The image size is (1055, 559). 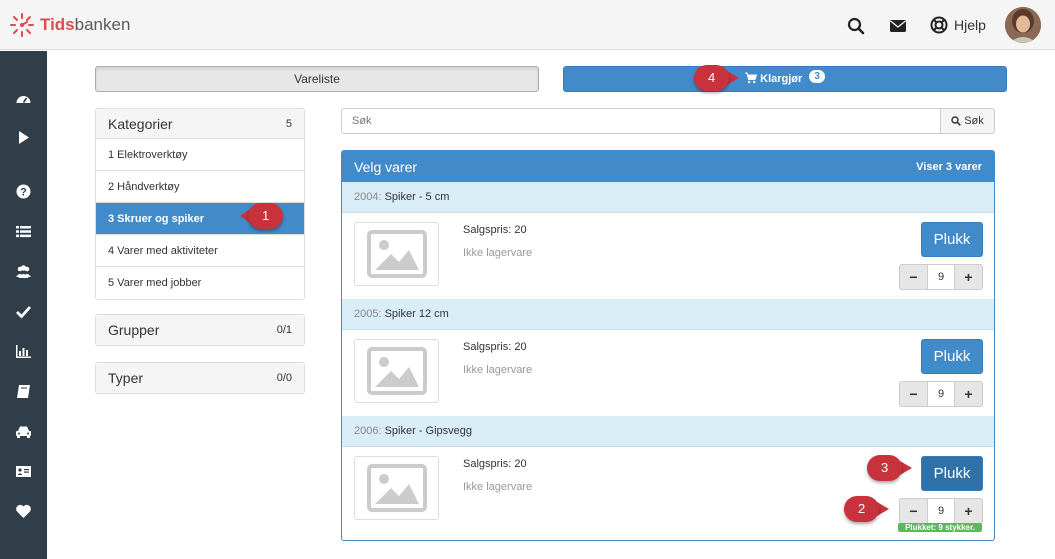 I want to click on brand-name-regular: banken, so click(x=102, y=24).